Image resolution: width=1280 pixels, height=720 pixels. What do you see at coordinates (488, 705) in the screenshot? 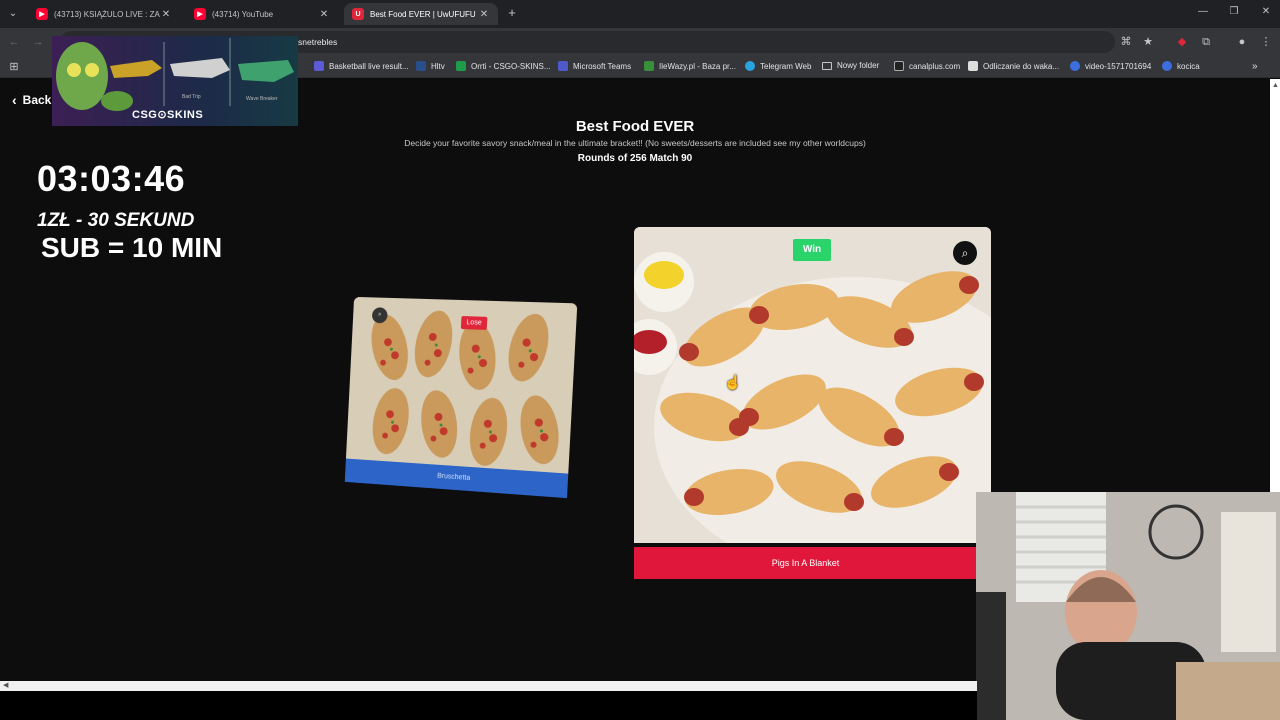
I see `bottom-black-bar` at bounding box center [488, 705].